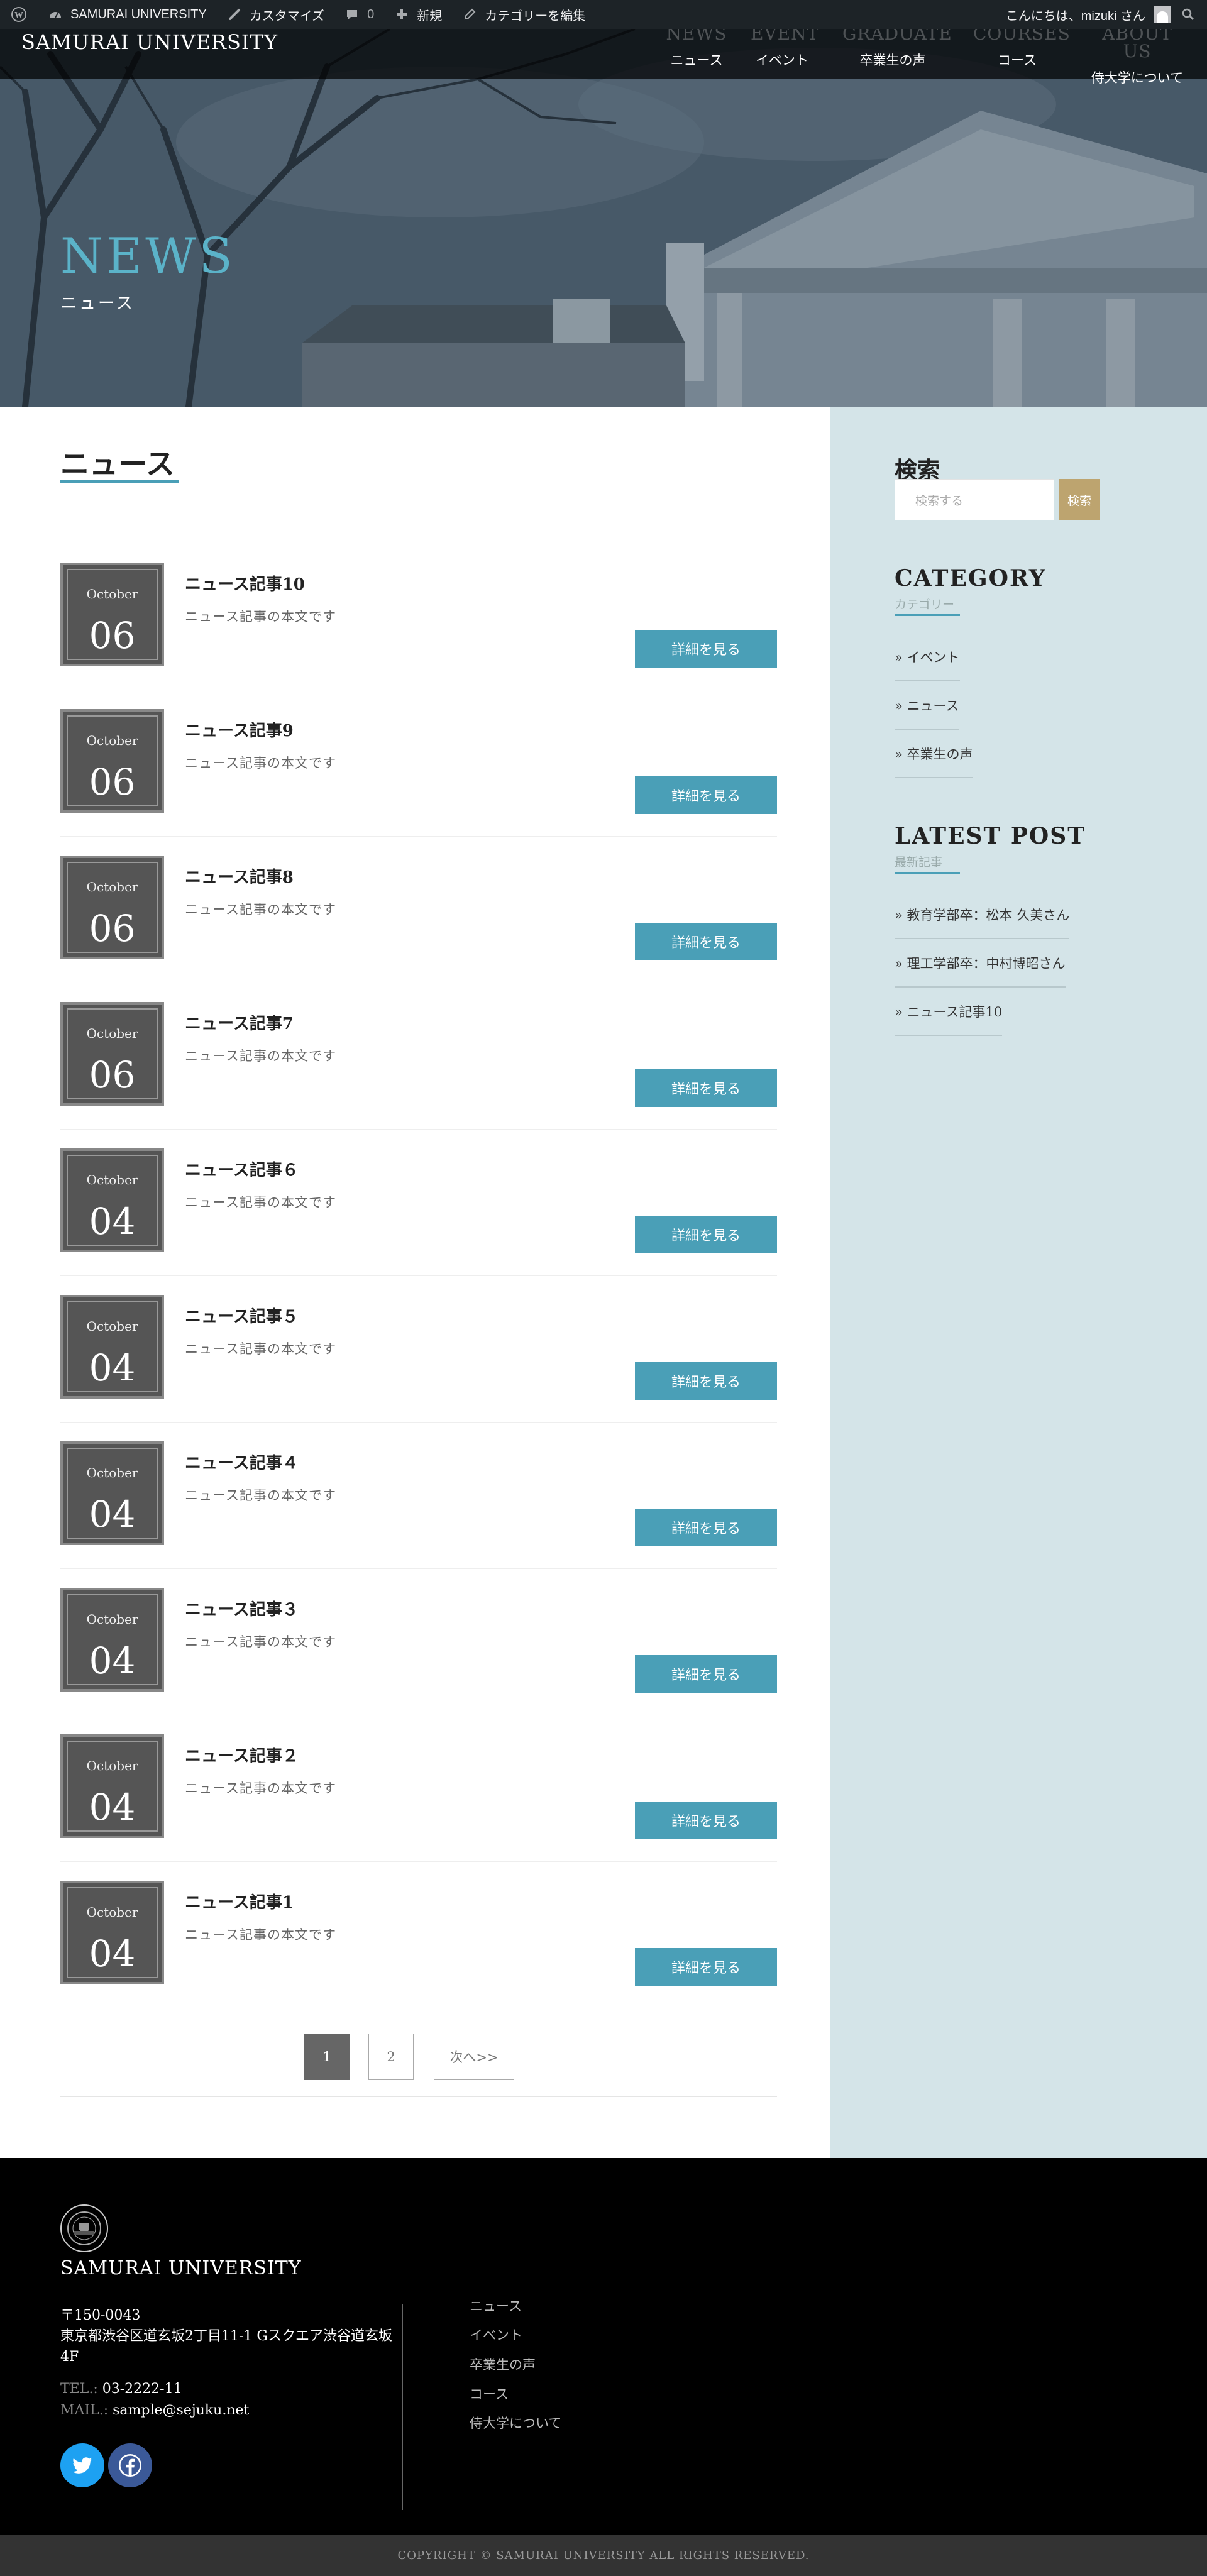 The height and width of the screenshot is (2576, 1207). What do you see at coordinates (417, 15) in the screenshot?
I see `admin-new-link: 新規` at bounding box center [417, 15].